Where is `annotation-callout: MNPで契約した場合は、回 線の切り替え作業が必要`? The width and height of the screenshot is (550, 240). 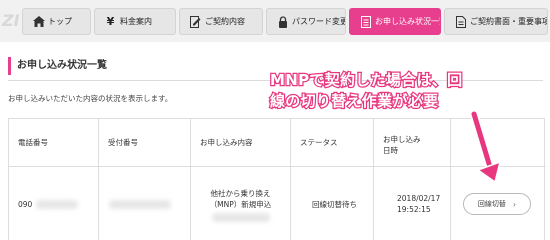 annotation-callout: MNPで契約した場合は、回 線の切り替え作業が必要 is located at coordinates (366, 91).